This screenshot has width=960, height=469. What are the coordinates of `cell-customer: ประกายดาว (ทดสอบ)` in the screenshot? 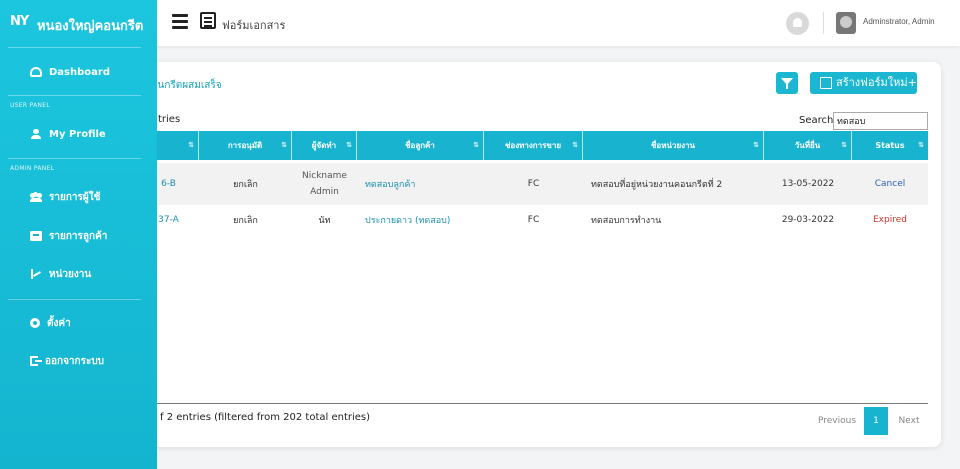 It's located at (420, 220).